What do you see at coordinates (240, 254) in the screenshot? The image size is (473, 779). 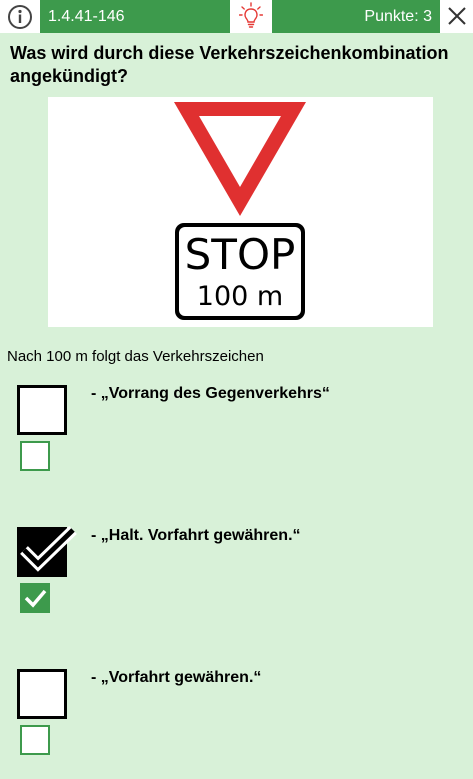 I see `plate-stop-text: STOP` at bounding box center [240, 254].